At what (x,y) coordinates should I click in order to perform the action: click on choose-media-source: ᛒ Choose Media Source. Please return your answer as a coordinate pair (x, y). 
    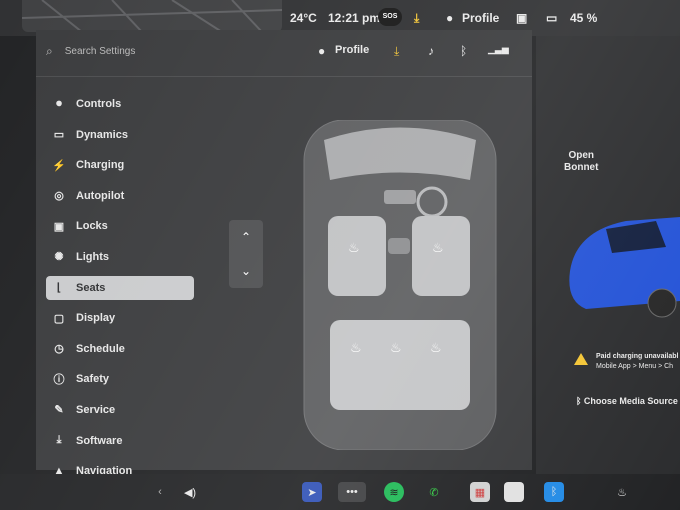
    Looking at the image, I should click on (627, 401).